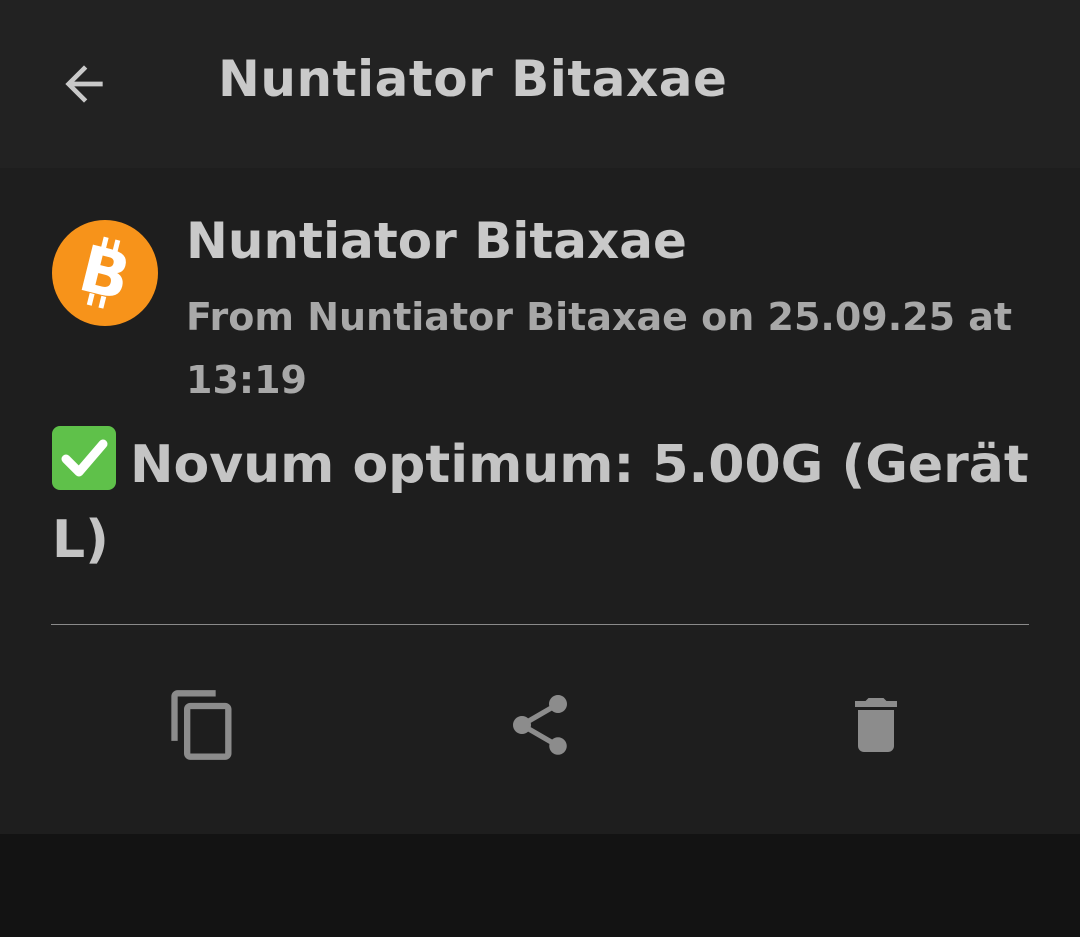 Image resolution: width=1080 pixels, height=937 pixels. What do you see at coordinates (540, 624) in the screenshot?
I see `divider` at bounding box center [540, 624].